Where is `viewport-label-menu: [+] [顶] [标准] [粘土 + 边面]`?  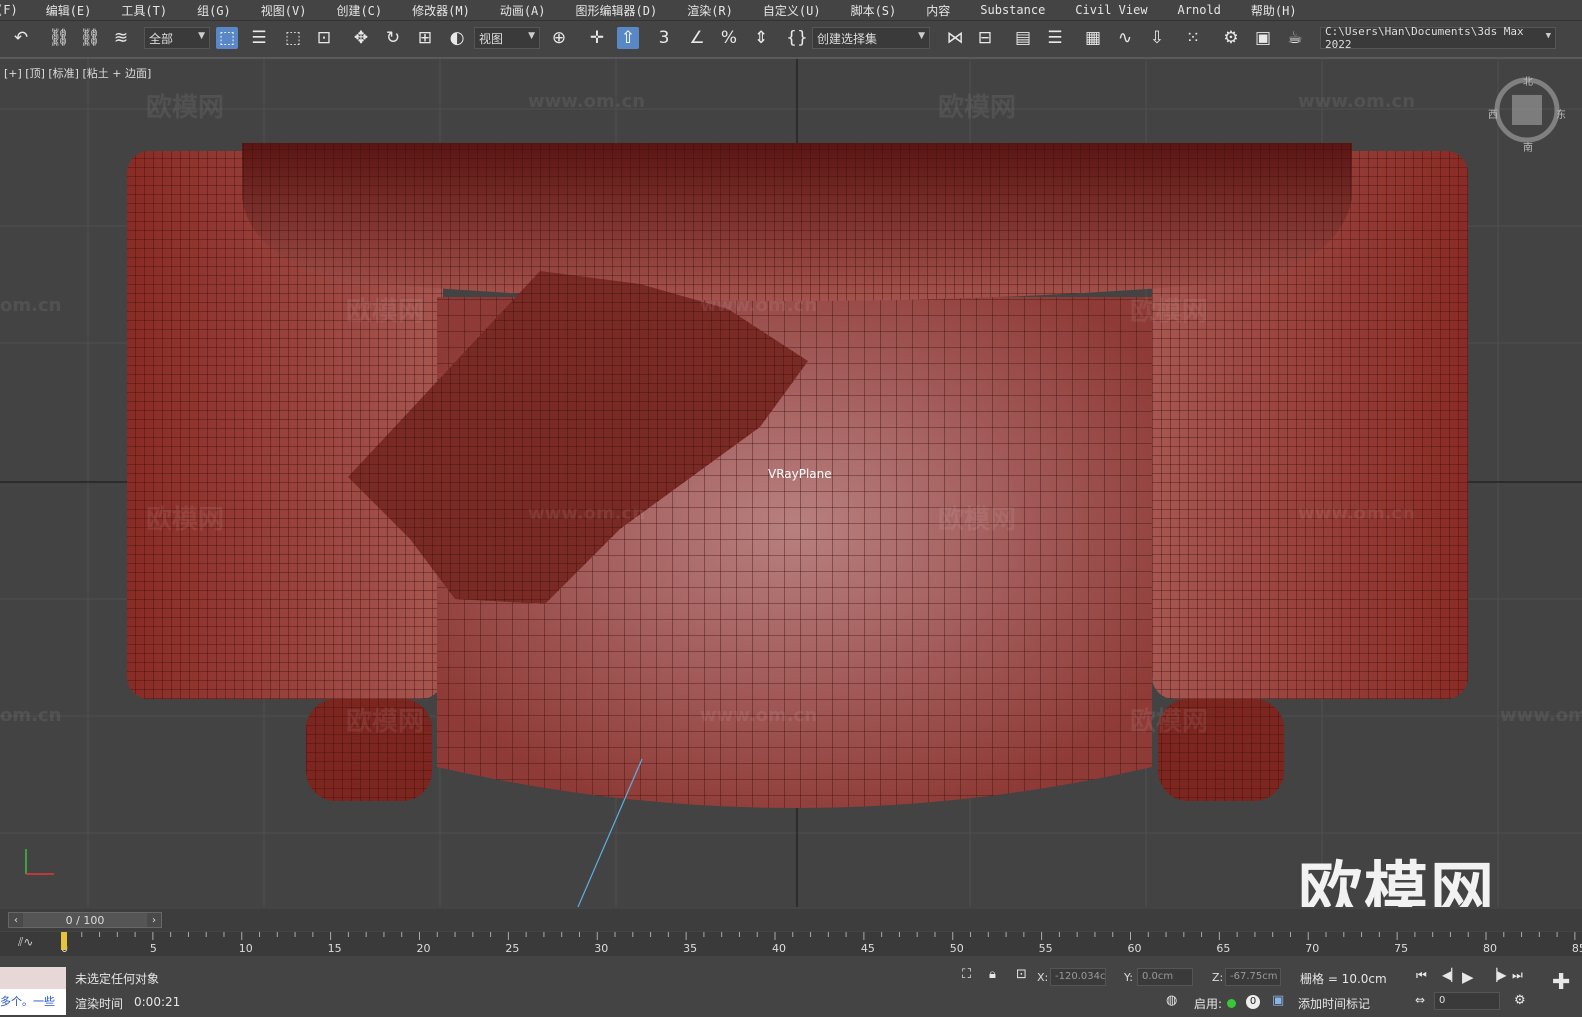
viewport-label-menu: [+] [顶] [标准] [粘土 + 边面] is located at coordinates (77, 73).